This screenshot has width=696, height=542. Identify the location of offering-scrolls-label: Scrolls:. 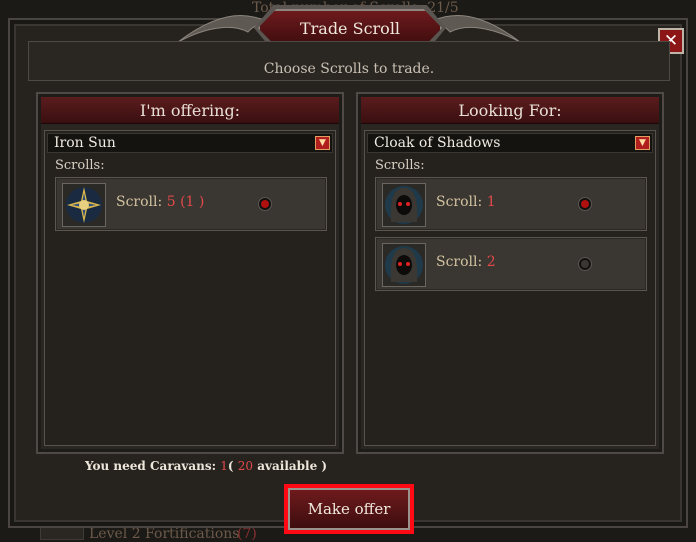
(80, 165).